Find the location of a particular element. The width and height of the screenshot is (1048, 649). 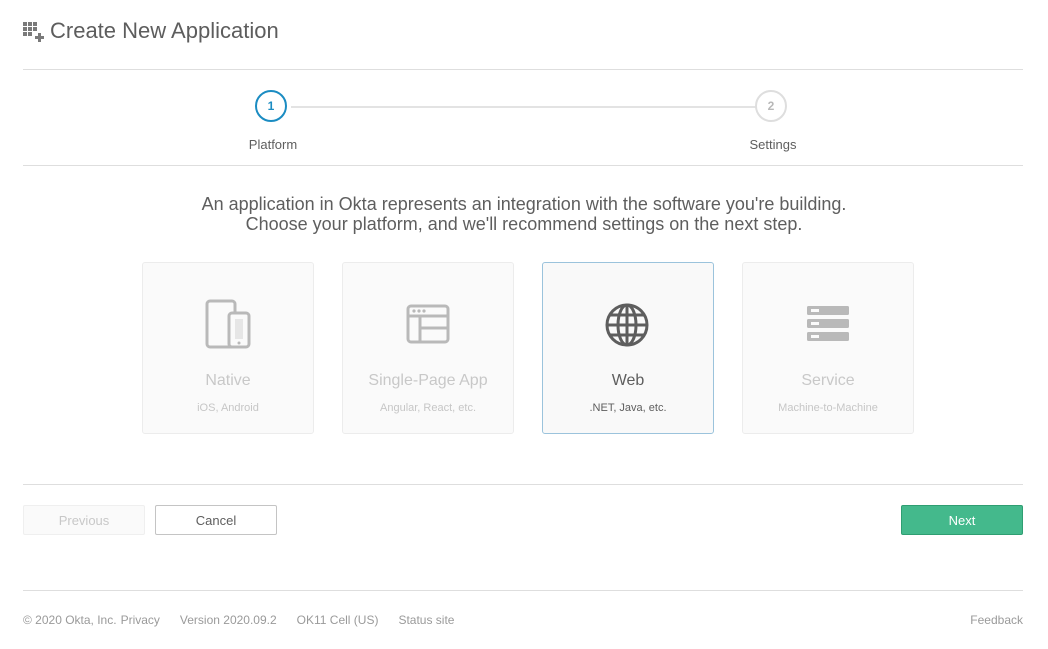

platform-card-native: Native iOS, Android is located at coordinates (228, 348).